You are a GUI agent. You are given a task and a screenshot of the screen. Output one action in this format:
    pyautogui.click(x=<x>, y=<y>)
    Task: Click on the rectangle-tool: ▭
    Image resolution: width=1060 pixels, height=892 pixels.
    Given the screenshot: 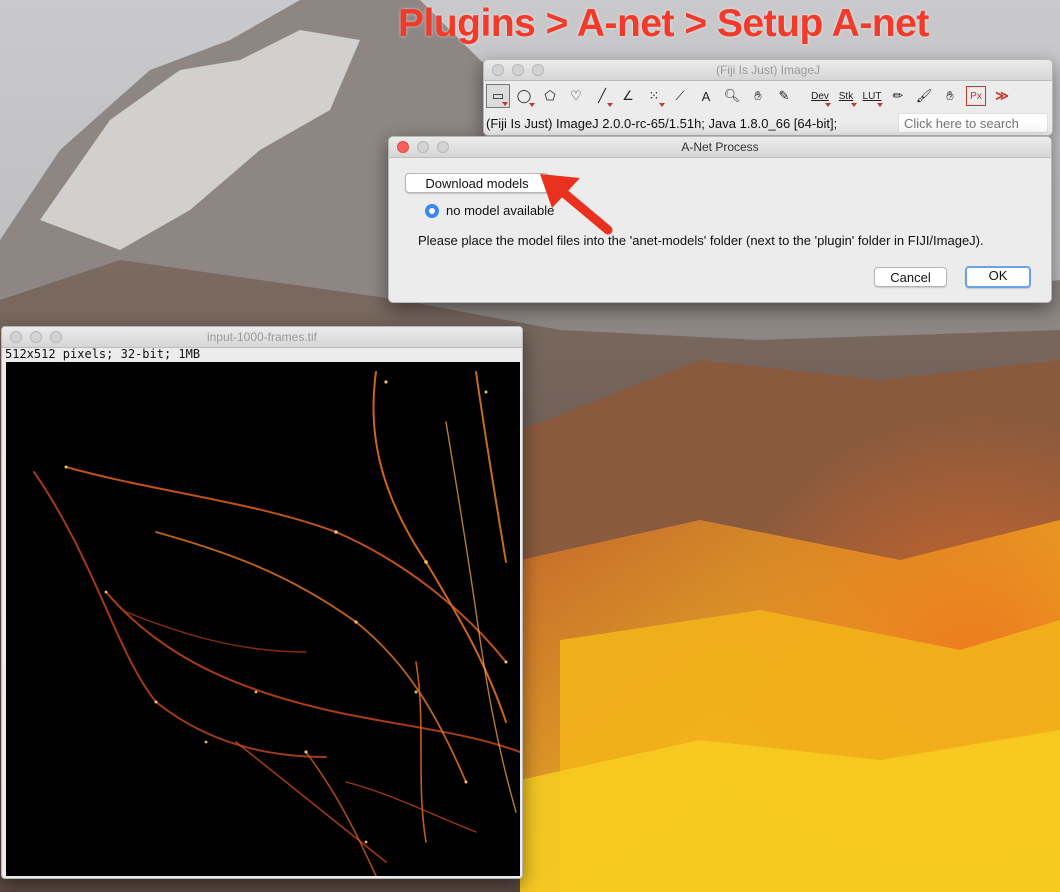 What is the action you would take?
    pyautogui.click(x=498, y=96)
    